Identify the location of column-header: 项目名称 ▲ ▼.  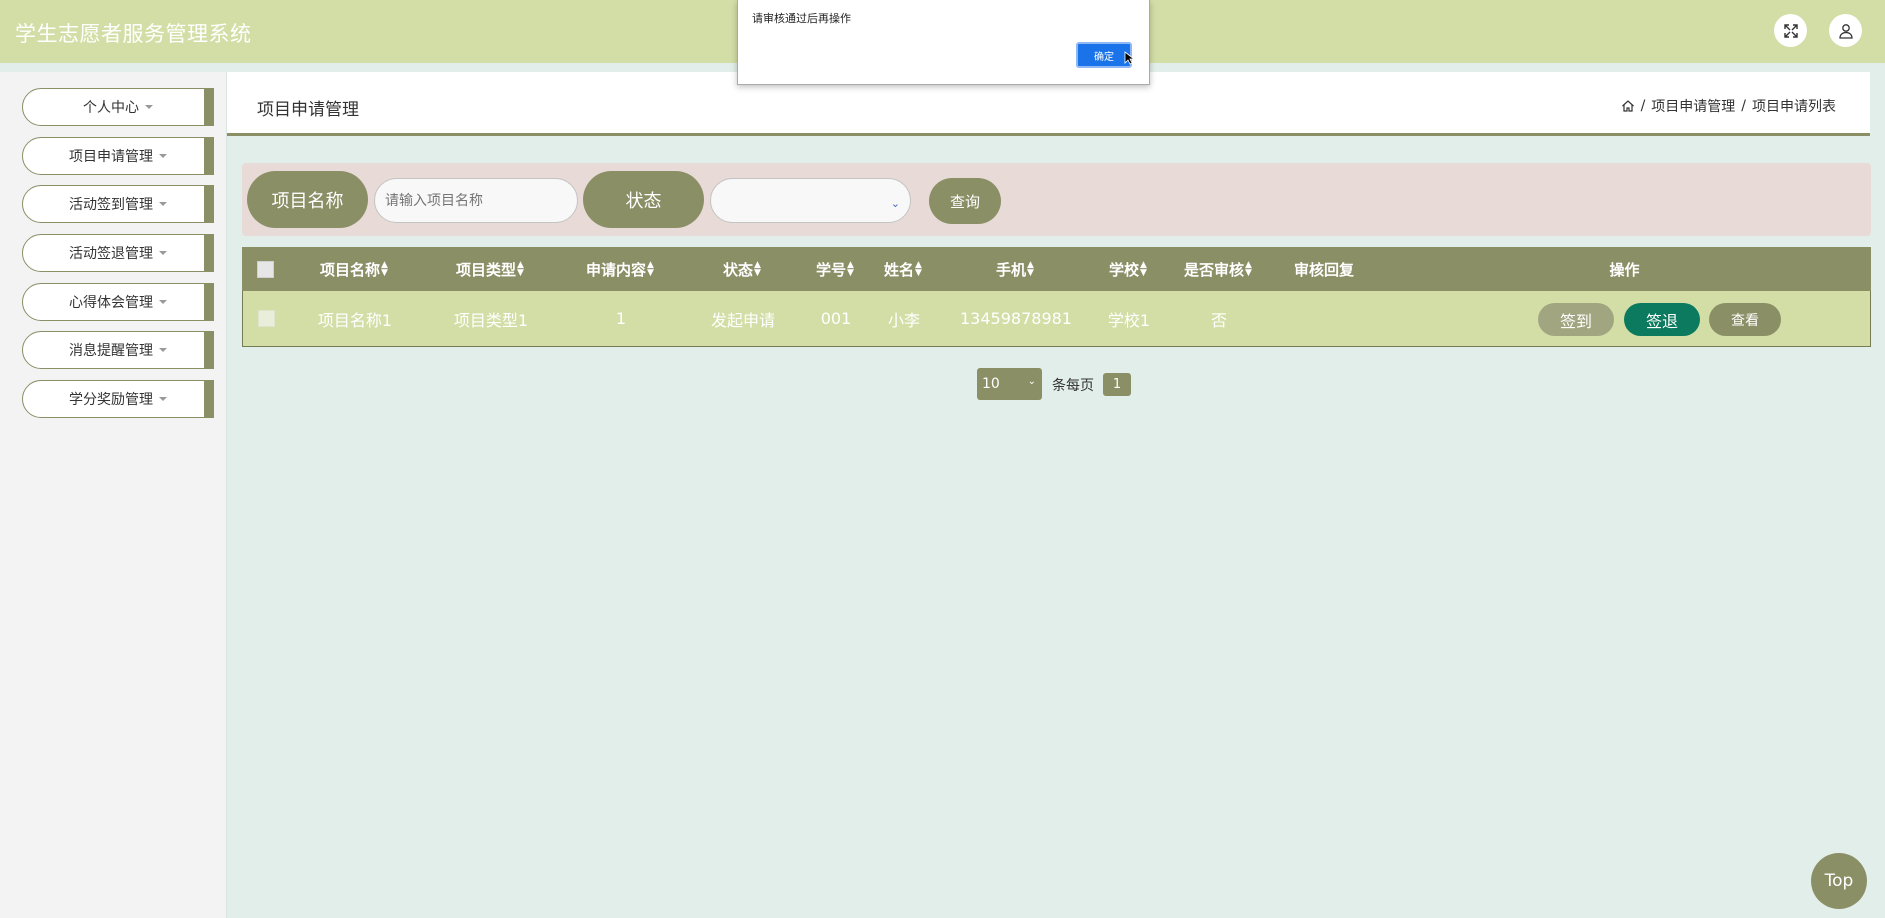
(354, 269).